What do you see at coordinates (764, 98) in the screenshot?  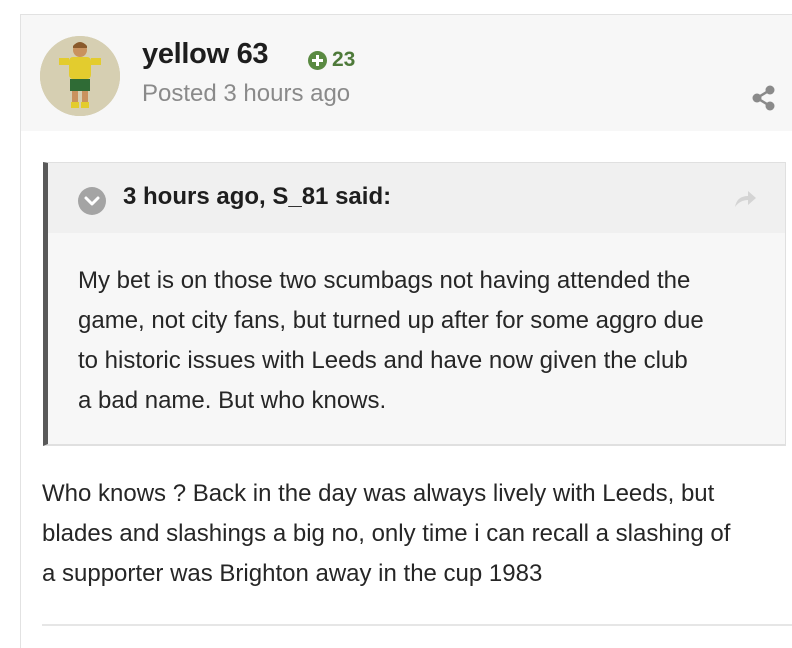 I see `share-icon` at bounding box center [764, 98].